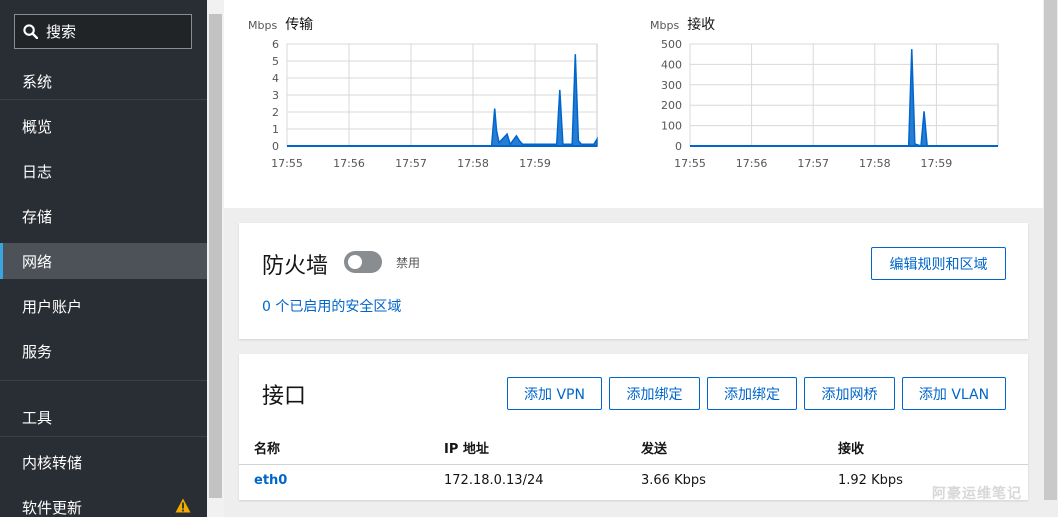 The height and width of the screenshot is (517, 1058). I want to click on column-header-ip: IP 地址, so click(466, 447).